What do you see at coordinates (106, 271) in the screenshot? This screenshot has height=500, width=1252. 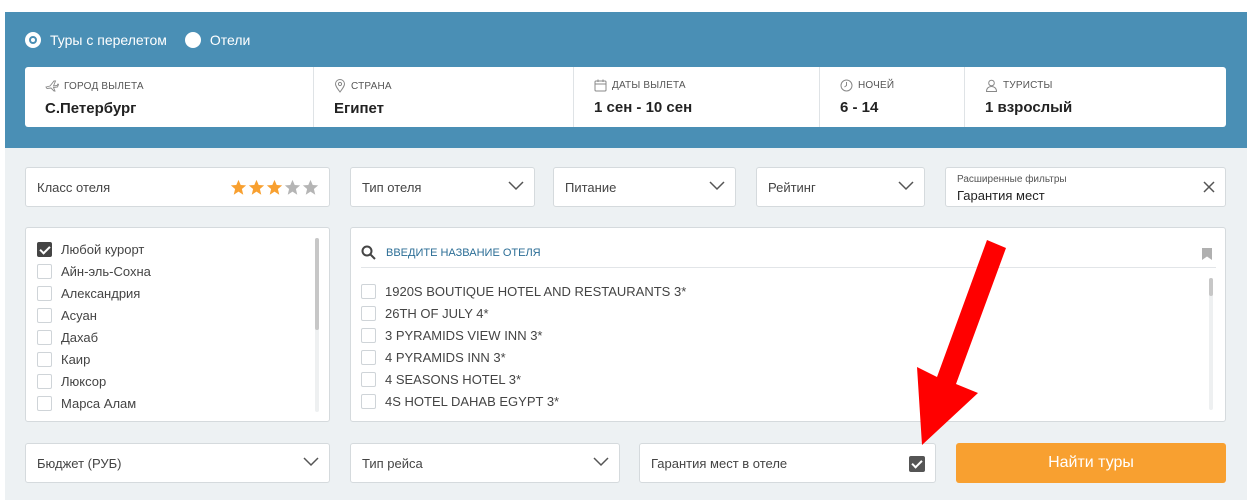 I see `list-item-label: Айн-эль-Сохна` at bounding box center [106, 271].